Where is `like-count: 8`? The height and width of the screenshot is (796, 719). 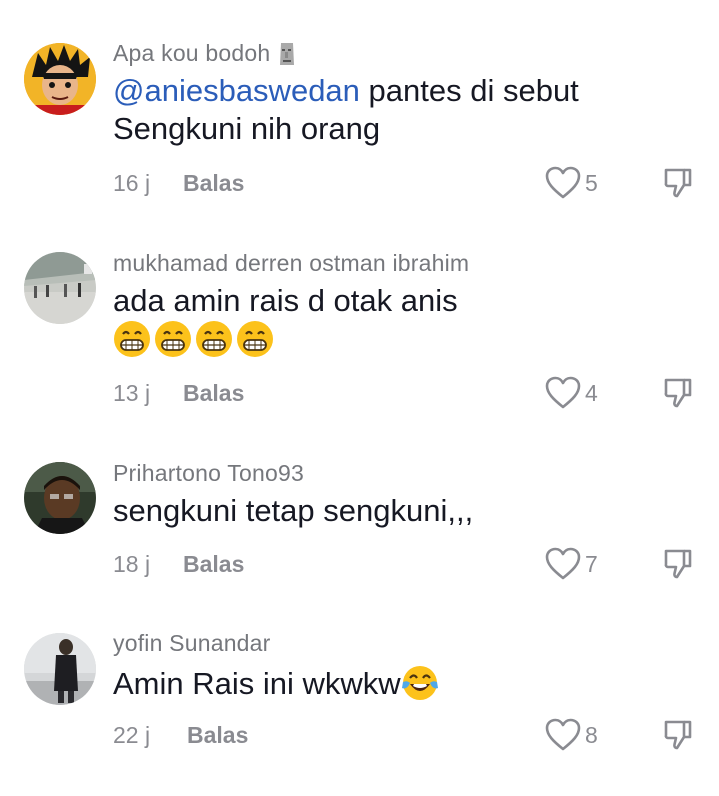
like-count: 8 is located at coordinates (591, 735).